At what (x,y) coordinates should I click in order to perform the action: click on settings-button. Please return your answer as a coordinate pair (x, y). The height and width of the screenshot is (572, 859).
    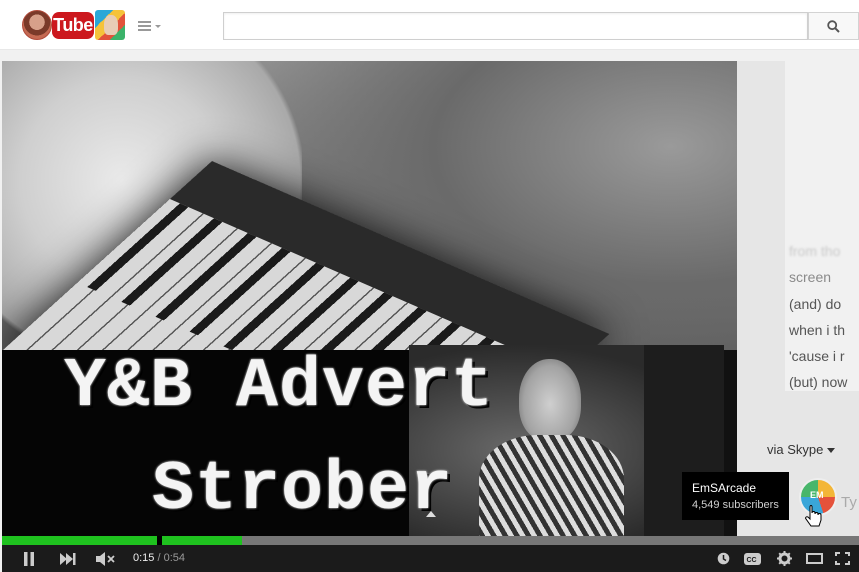
    Looking at the image, I should click on (784, 558).